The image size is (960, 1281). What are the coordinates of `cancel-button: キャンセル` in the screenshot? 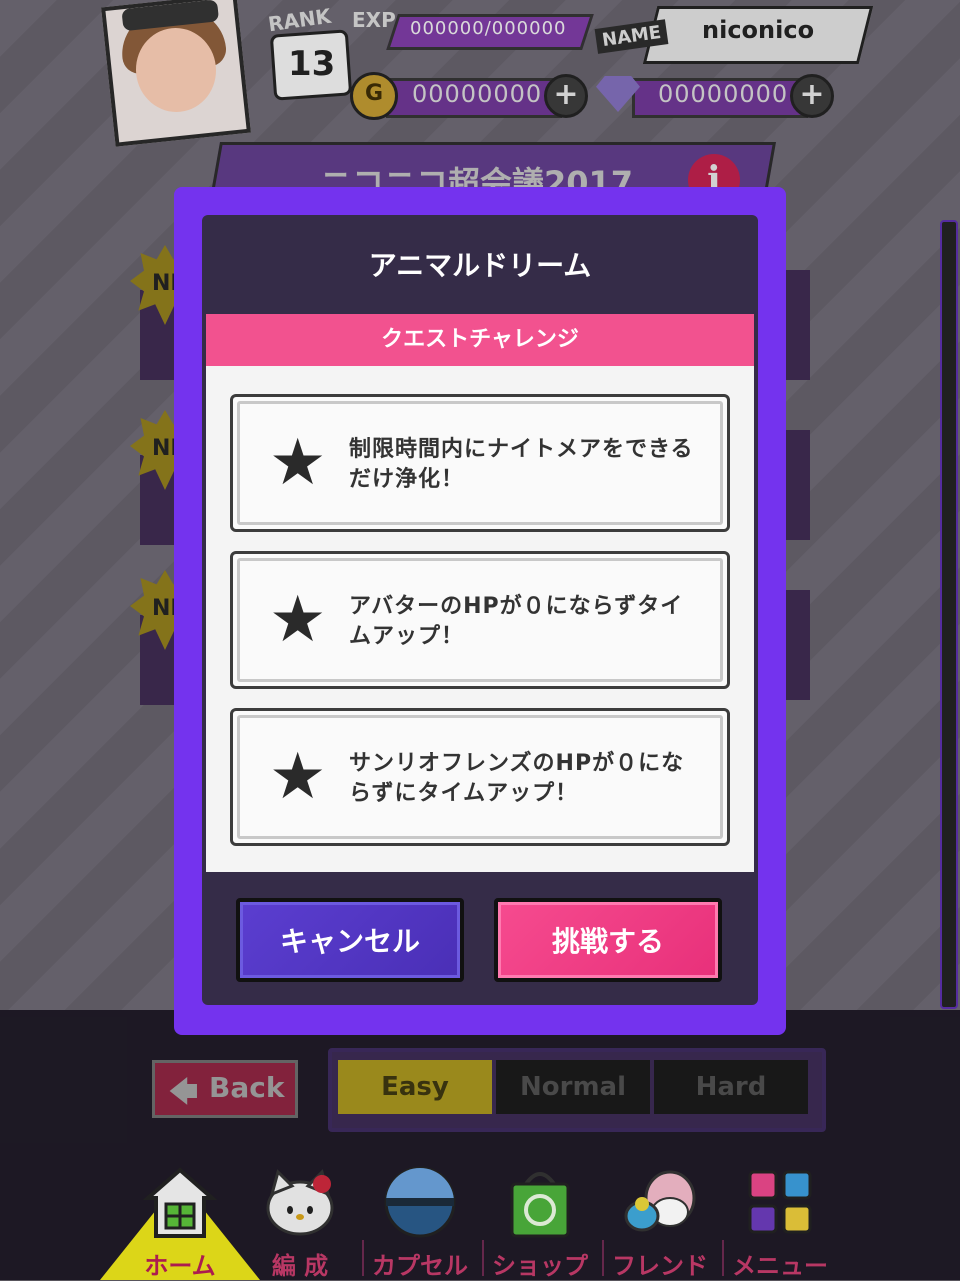 It's located at (350, 940).